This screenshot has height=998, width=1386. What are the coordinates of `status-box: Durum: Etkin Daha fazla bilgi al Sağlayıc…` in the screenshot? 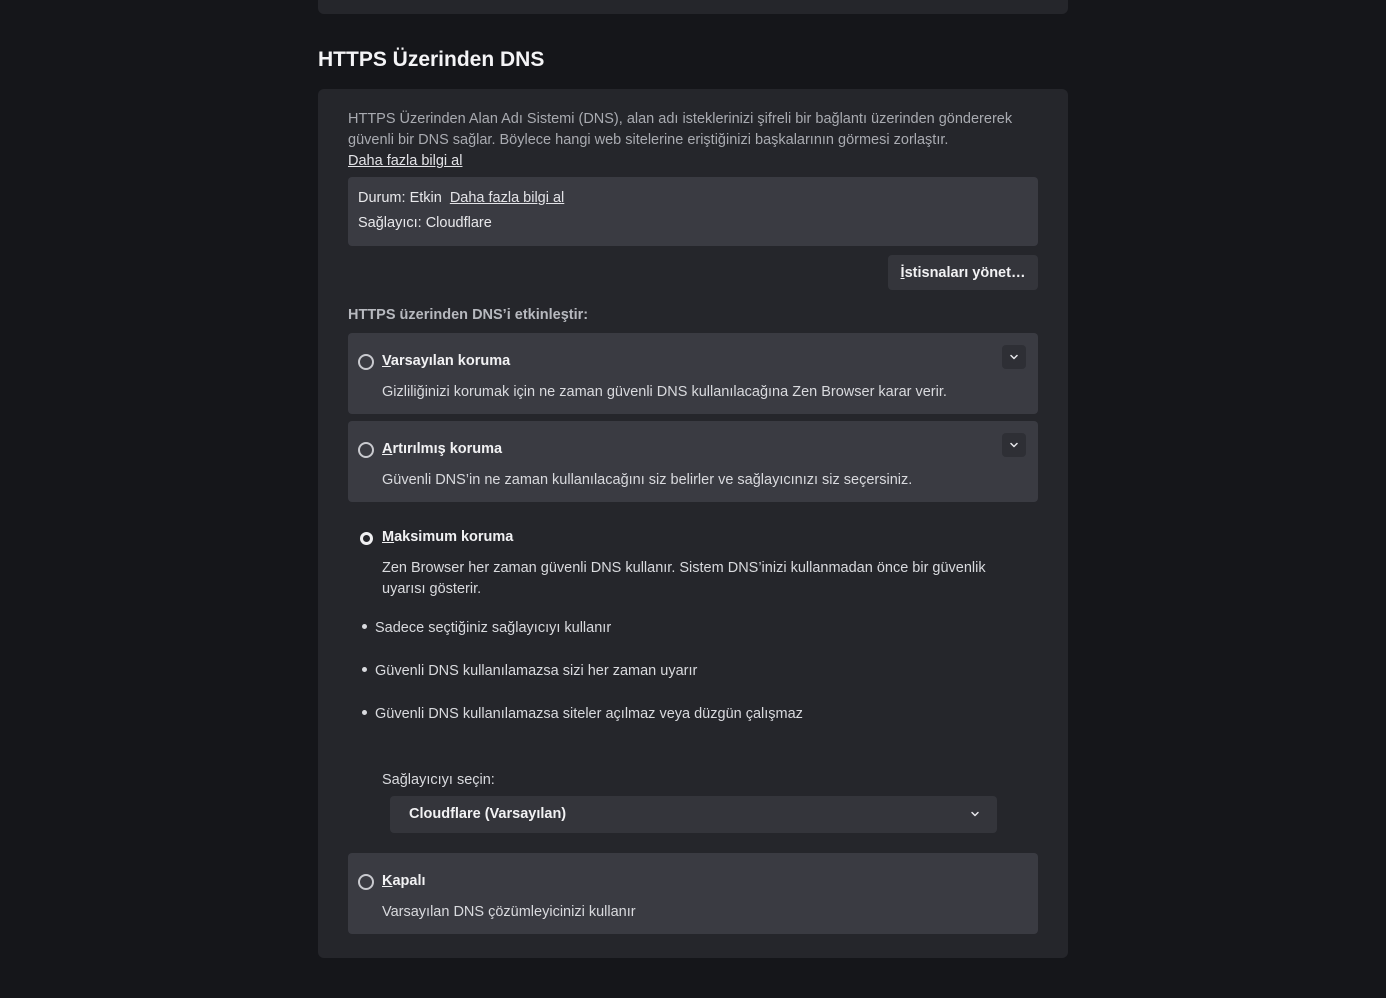 It's located at (693, 211).